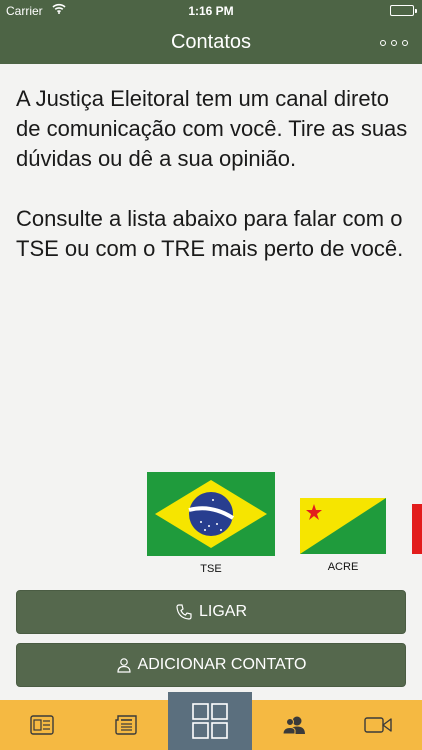 Image resolution: width=422 pixels, height=750 pixels. I want to click on flag-item-partial, so click(417, 530).